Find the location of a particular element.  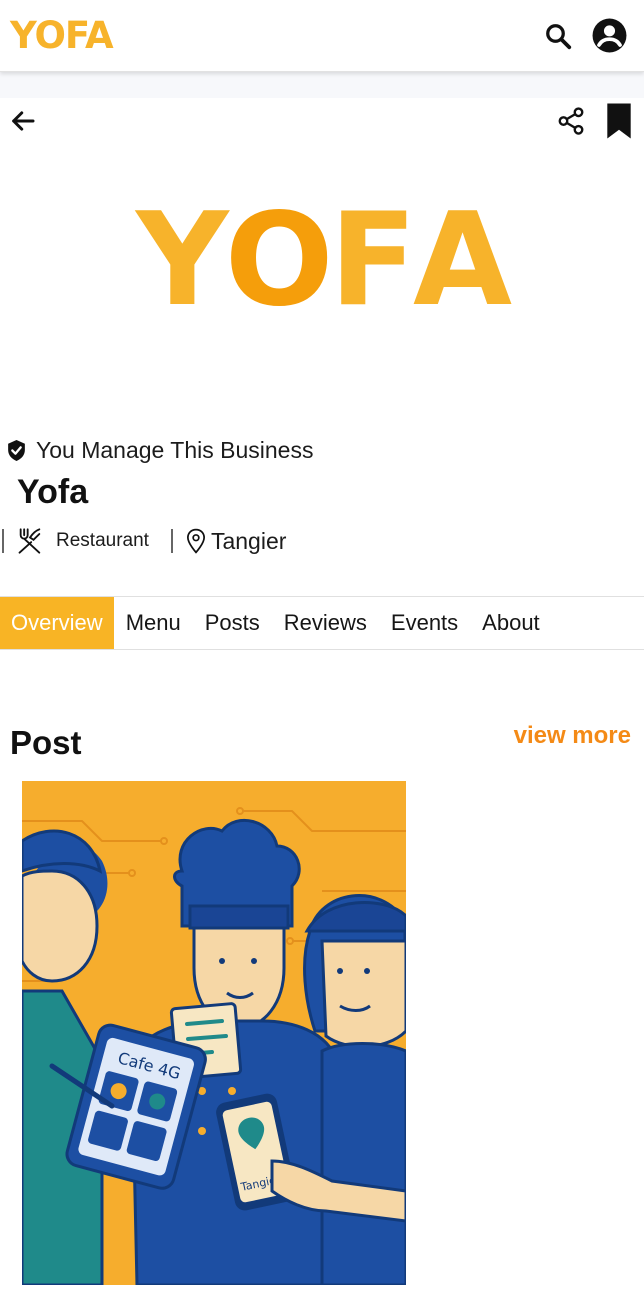

category-chip: Restaurant is located at coordinates (82, 541).